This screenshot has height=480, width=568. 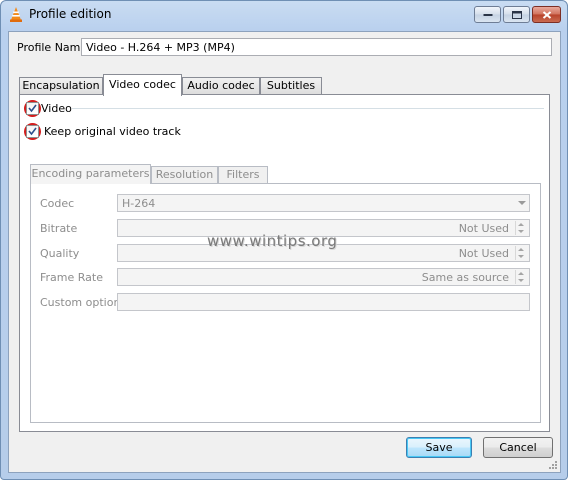 I want to click on cancel-button: Cancel, so click(x=518, y=447).